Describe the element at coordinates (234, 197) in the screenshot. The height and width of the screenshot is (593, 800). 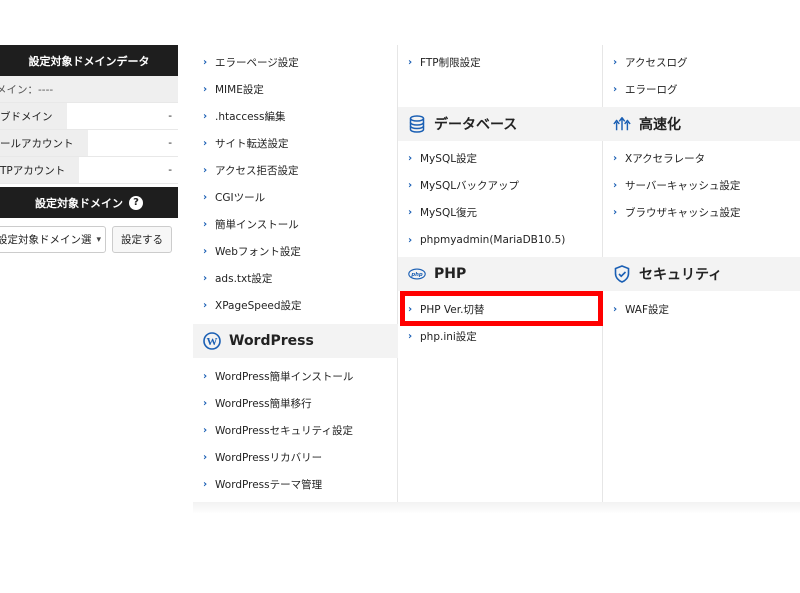
I see `menu-item-cgi-tool: › CGIツール` at that location.